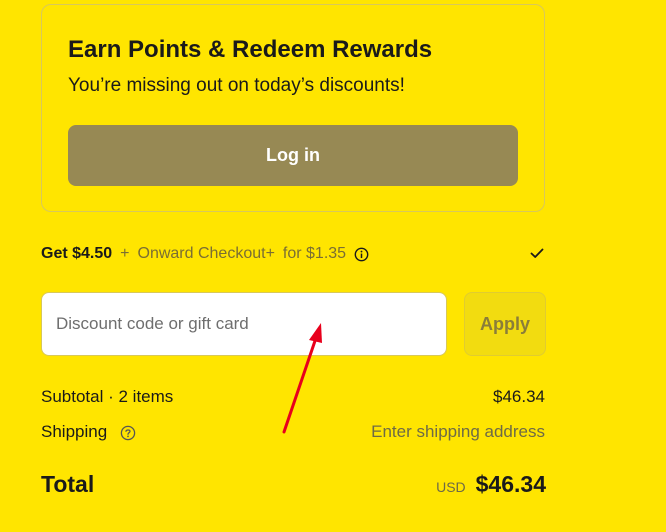 Image resolution: width=666 pixels, height=532 pixels. What do you see at coordinates (458, 431) in the screenshot?
I see `shipping-value: Enter shipping address` at bounding box center [458, 431].